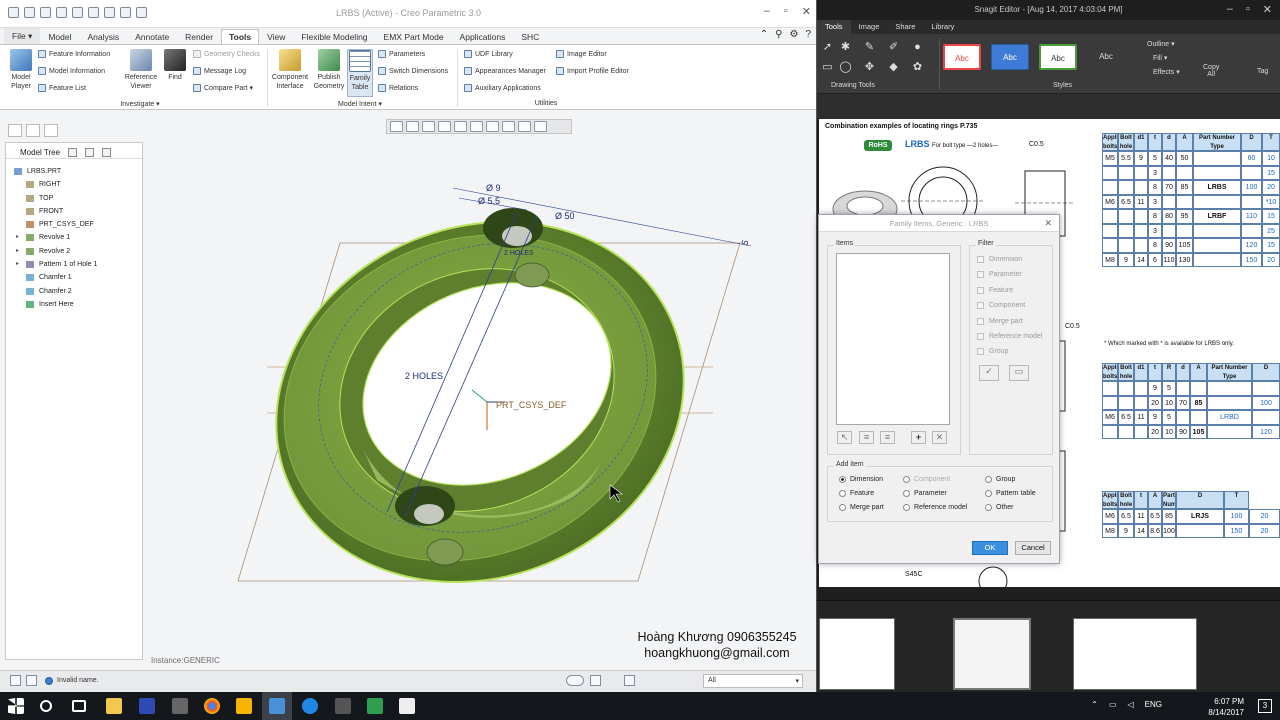  What do you see at coordinates (939, 437) in the screenshot?
I see `remove-icon: ✕` at bounding box center [939, 437].